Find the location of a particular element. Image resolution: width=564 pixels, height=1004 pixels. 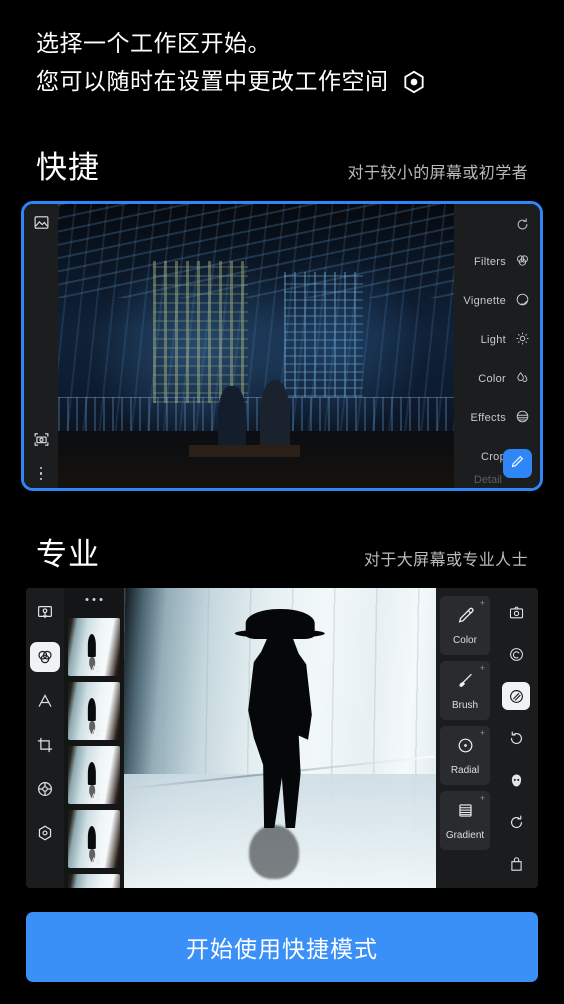

pro-left-rail is located at coordinates (45, 738).